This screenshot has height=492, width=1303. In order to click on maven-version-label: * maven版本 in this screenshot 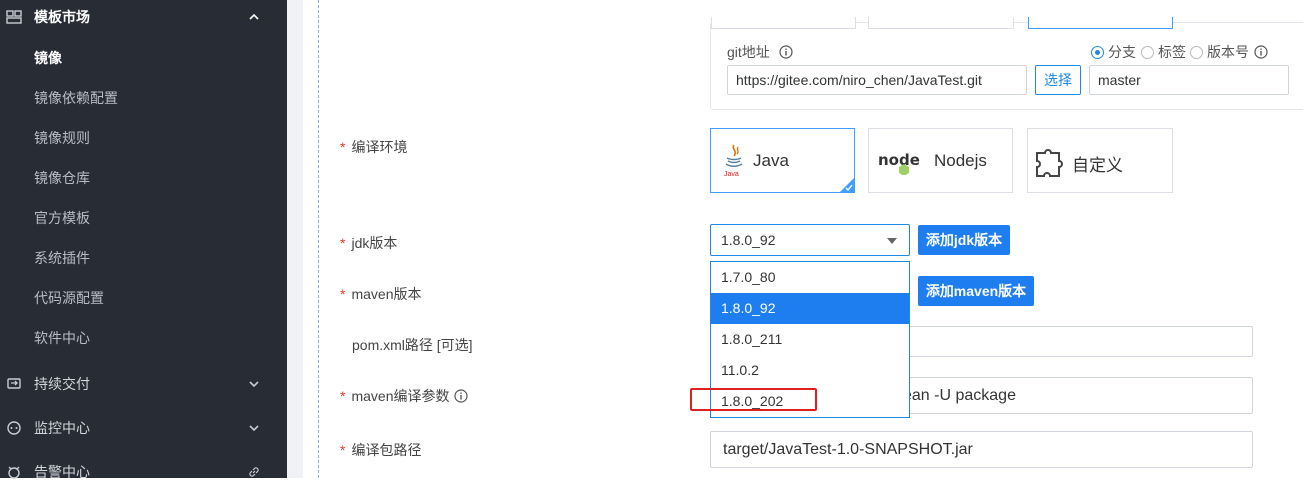, I will do `click(380, 294)`.